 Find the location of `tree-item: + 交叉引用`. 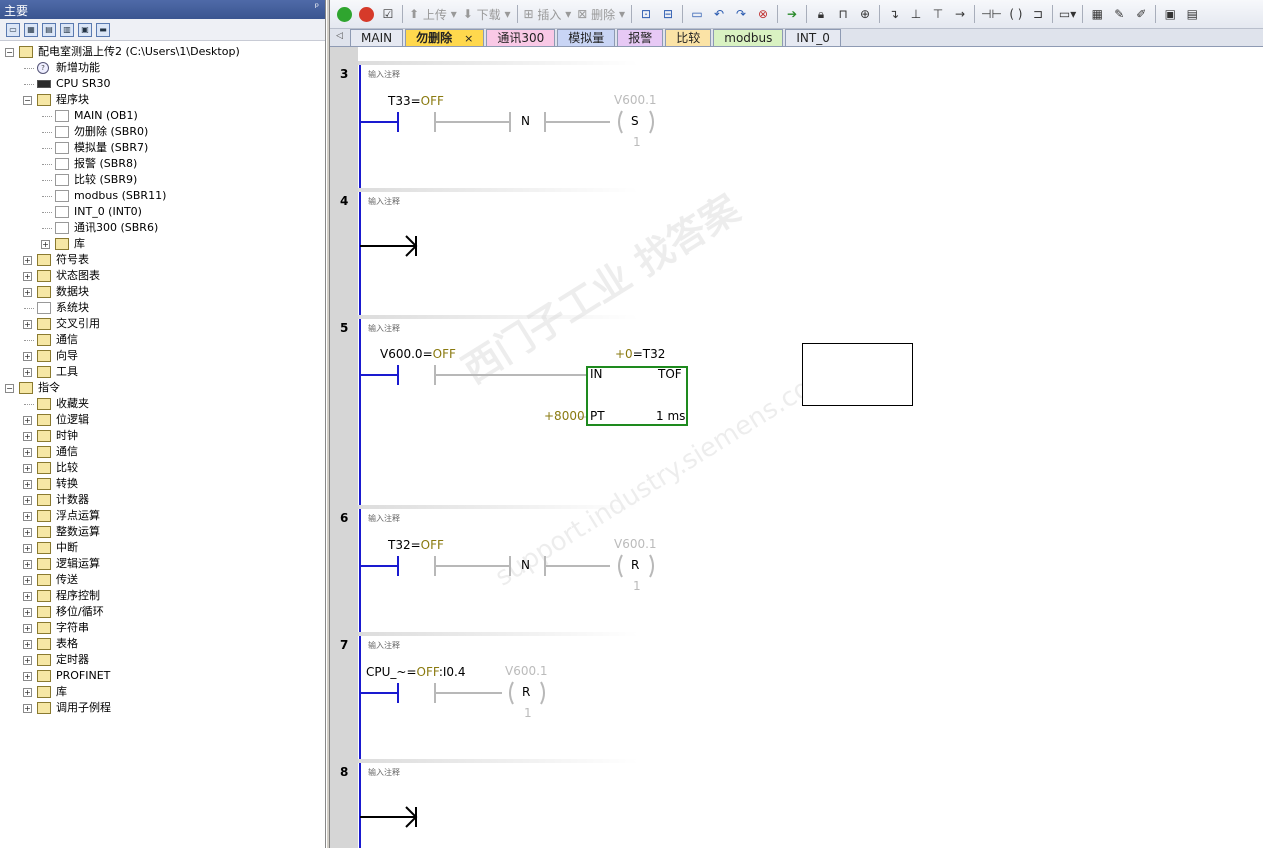

tree-item: + 交叉引用 is located at coordinates (162, 324).